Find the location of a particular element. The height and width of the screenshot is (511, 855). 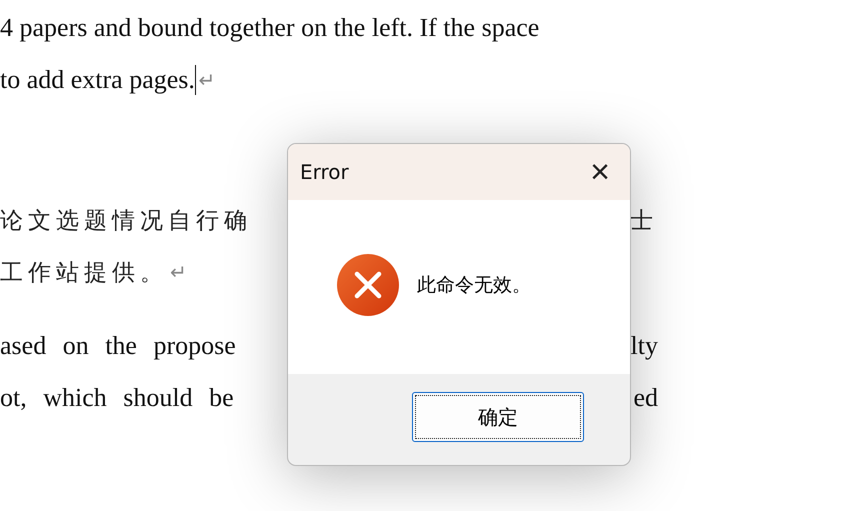

document-text: 士 is located at coordinates (644, 220).